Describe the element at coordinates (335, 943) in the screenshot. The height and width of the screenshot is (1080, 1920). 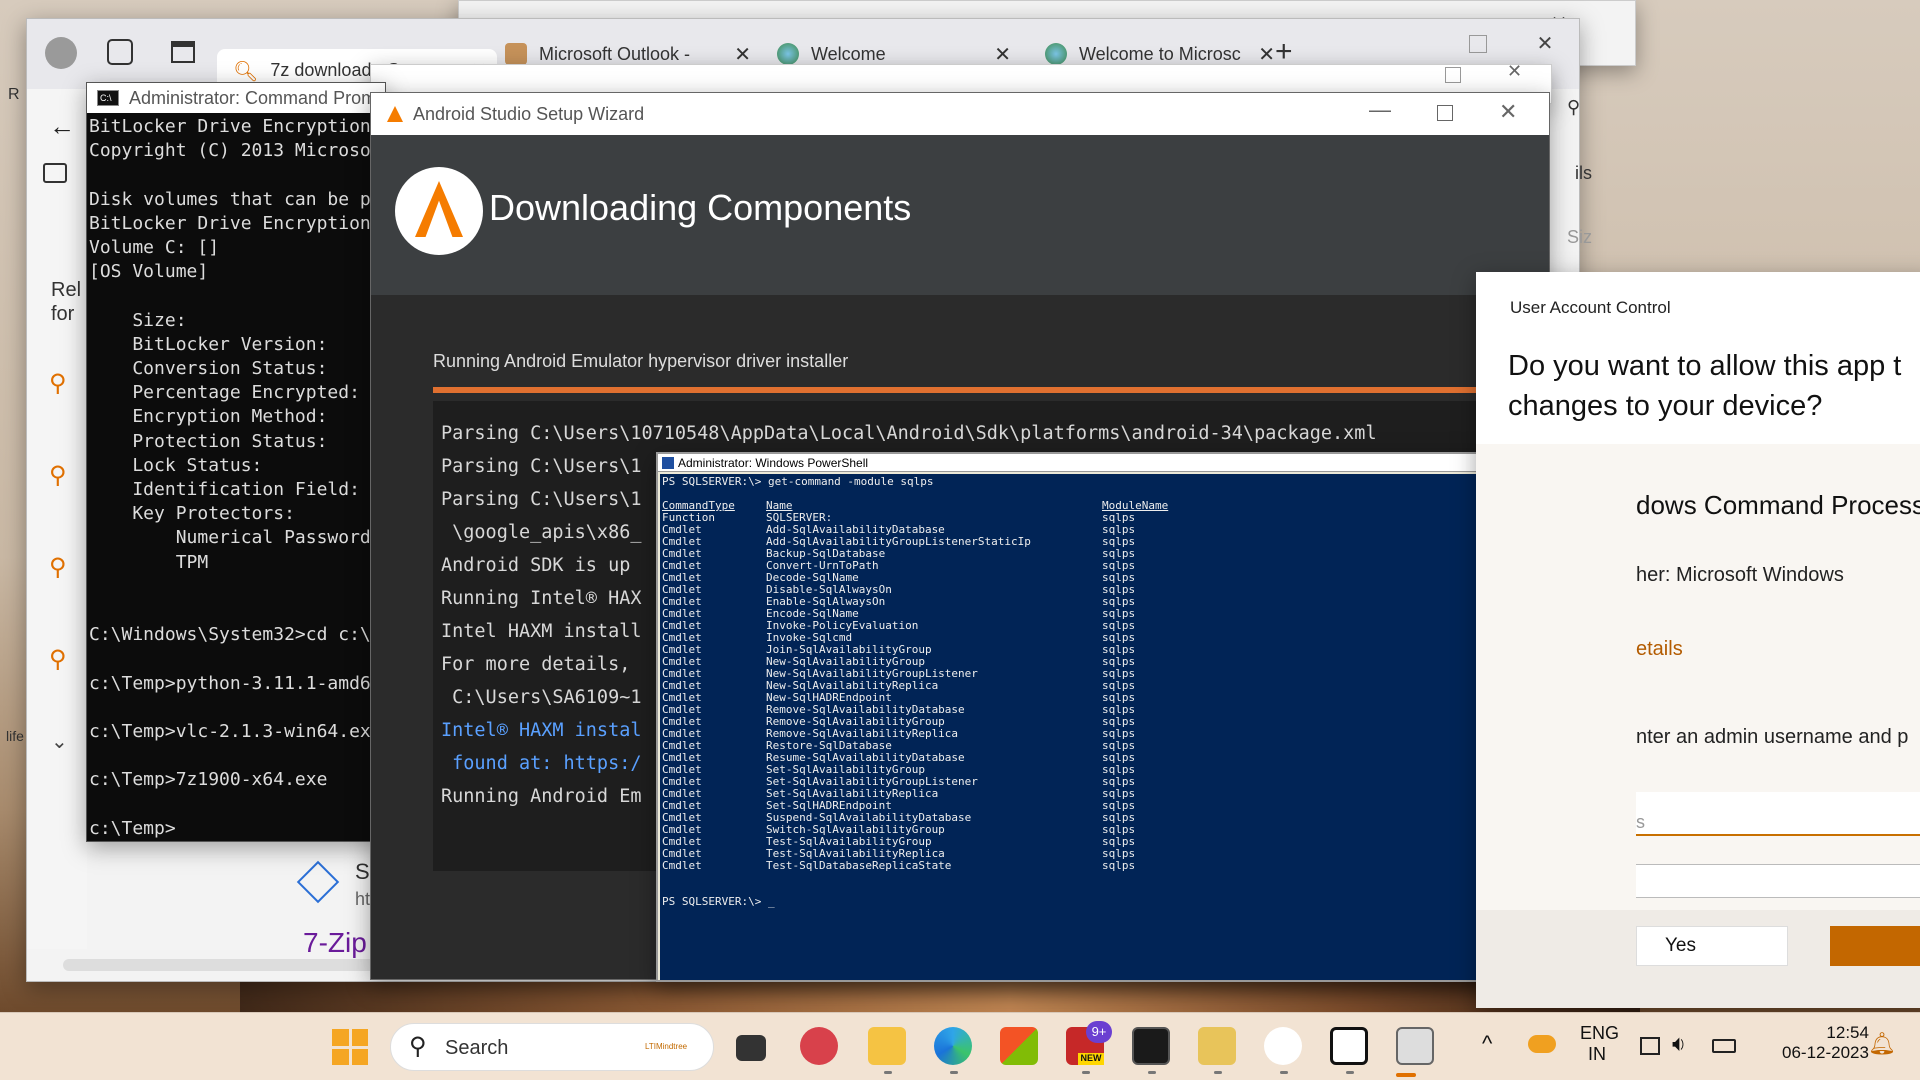
I see `result-title-link: 7-Zip` at that location.